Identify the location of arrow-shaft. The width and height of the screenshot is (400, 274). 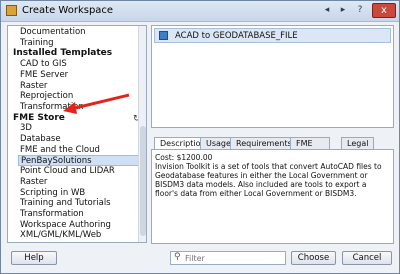
(100, 102).